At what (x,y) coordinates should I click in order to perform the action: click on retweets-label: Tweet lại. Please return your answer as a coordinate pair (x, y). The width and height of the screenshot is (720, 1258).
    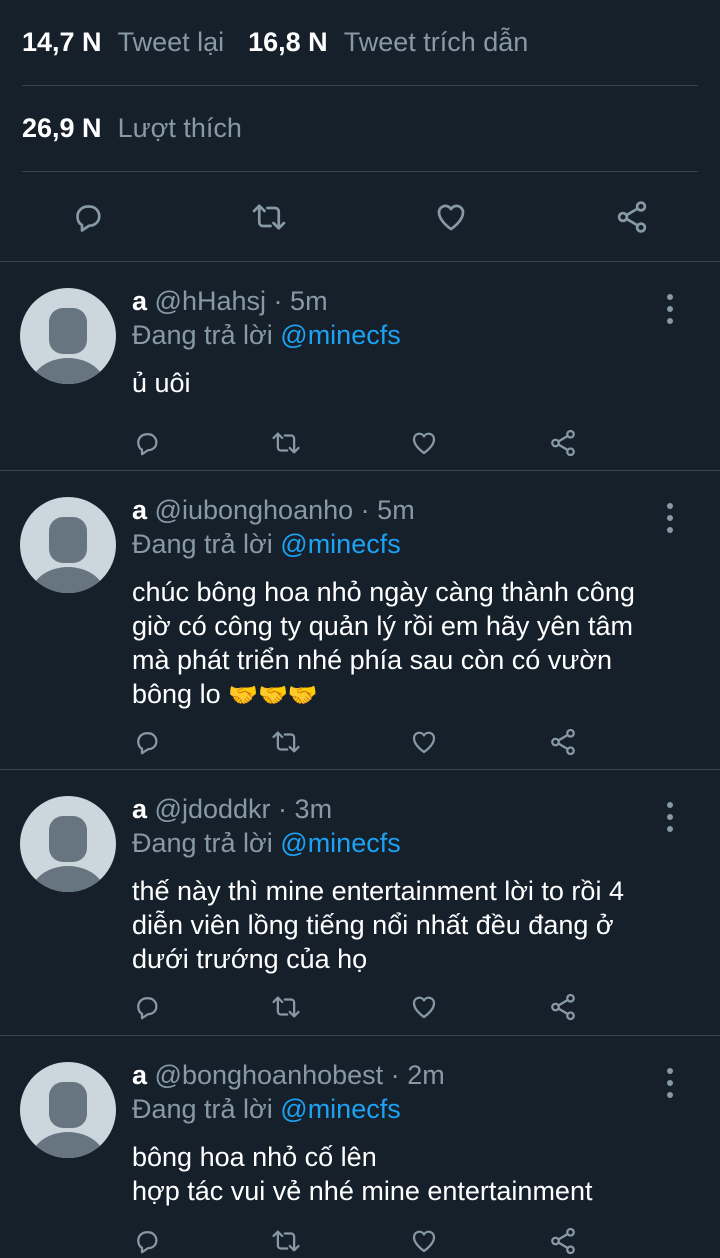
    Looking at the image, I should click on (171, 42).